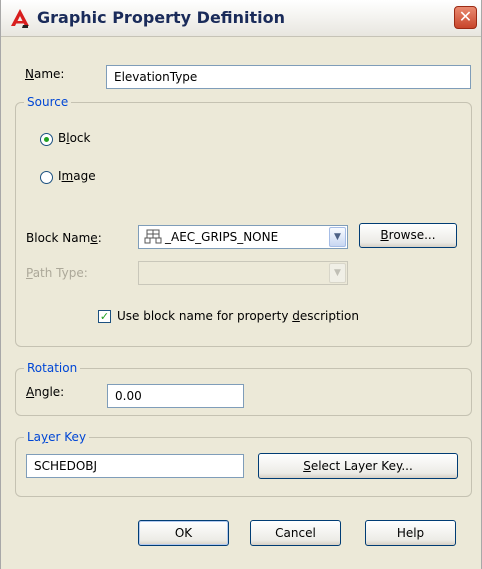  What do you see at coordinates (77, 176) in the screenshot?
I see `image-radio-label: Image` at bounding box center [77, 176].